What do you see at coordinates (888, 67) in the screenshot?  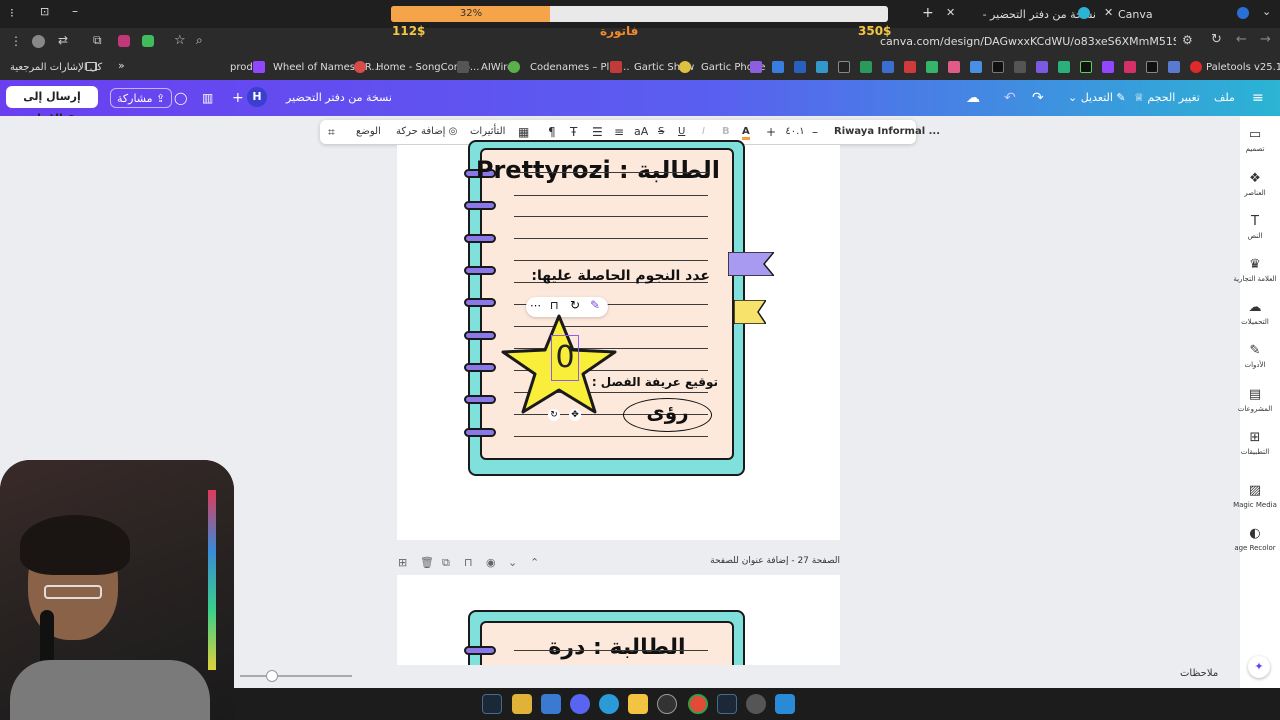 I see `bookmark-icon-f` at bounding box center [888, 67].